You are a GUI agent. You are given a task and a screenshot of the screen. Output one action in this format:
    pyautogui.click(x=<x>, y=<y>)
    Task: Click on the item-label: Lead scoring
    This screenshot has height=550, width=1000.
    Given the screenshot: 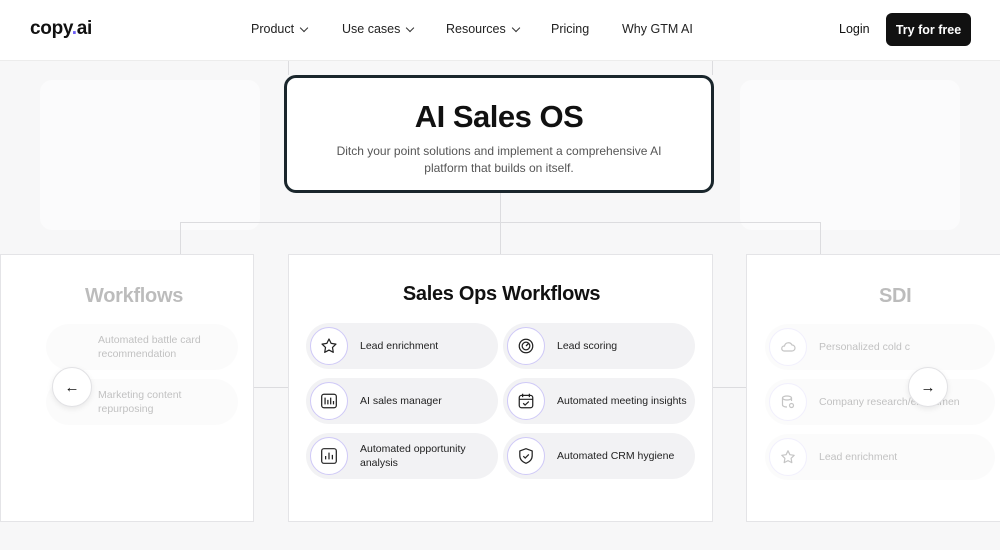 What is the action you would take?
    pyautogui.click(x=587, y=346)
    